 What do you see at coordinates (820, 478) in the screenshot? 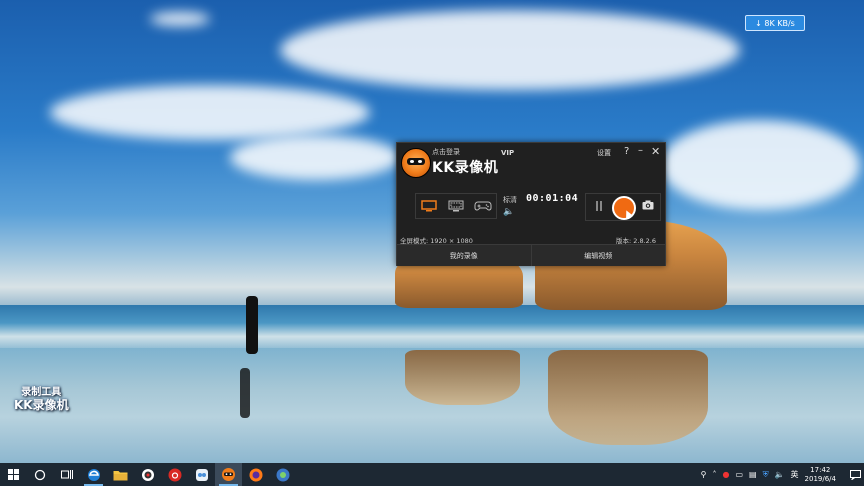
I see `clock-date: 2019/6/4` at bounding box center [820, 478].